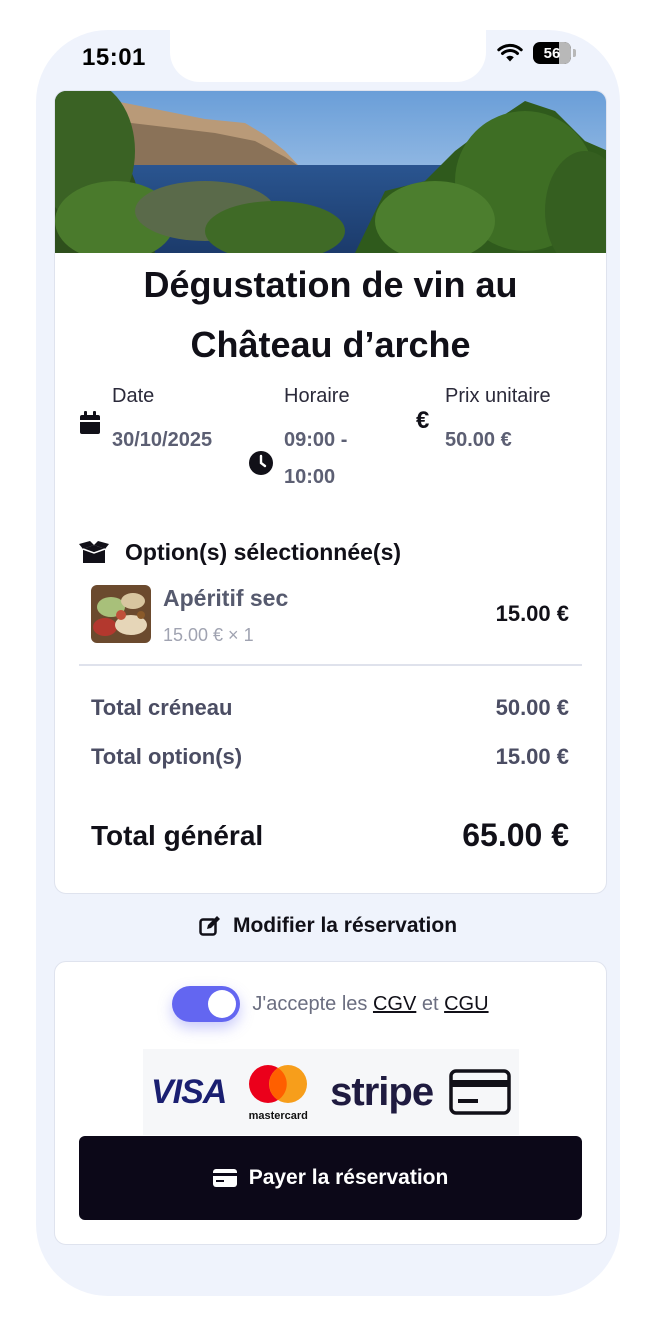  I want to click on terms-text: J'accepte les CGV et CGU, so click(370, 1004).